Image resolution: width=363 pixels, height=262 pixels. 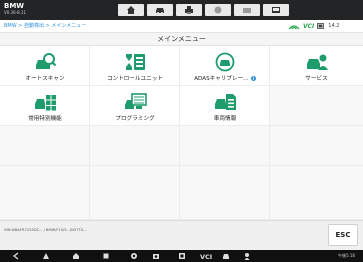 What do you see at coordinates (45, 79) in the screenshot?
I see `menu-label: オートスキャン` at bounding box center [45, 79].